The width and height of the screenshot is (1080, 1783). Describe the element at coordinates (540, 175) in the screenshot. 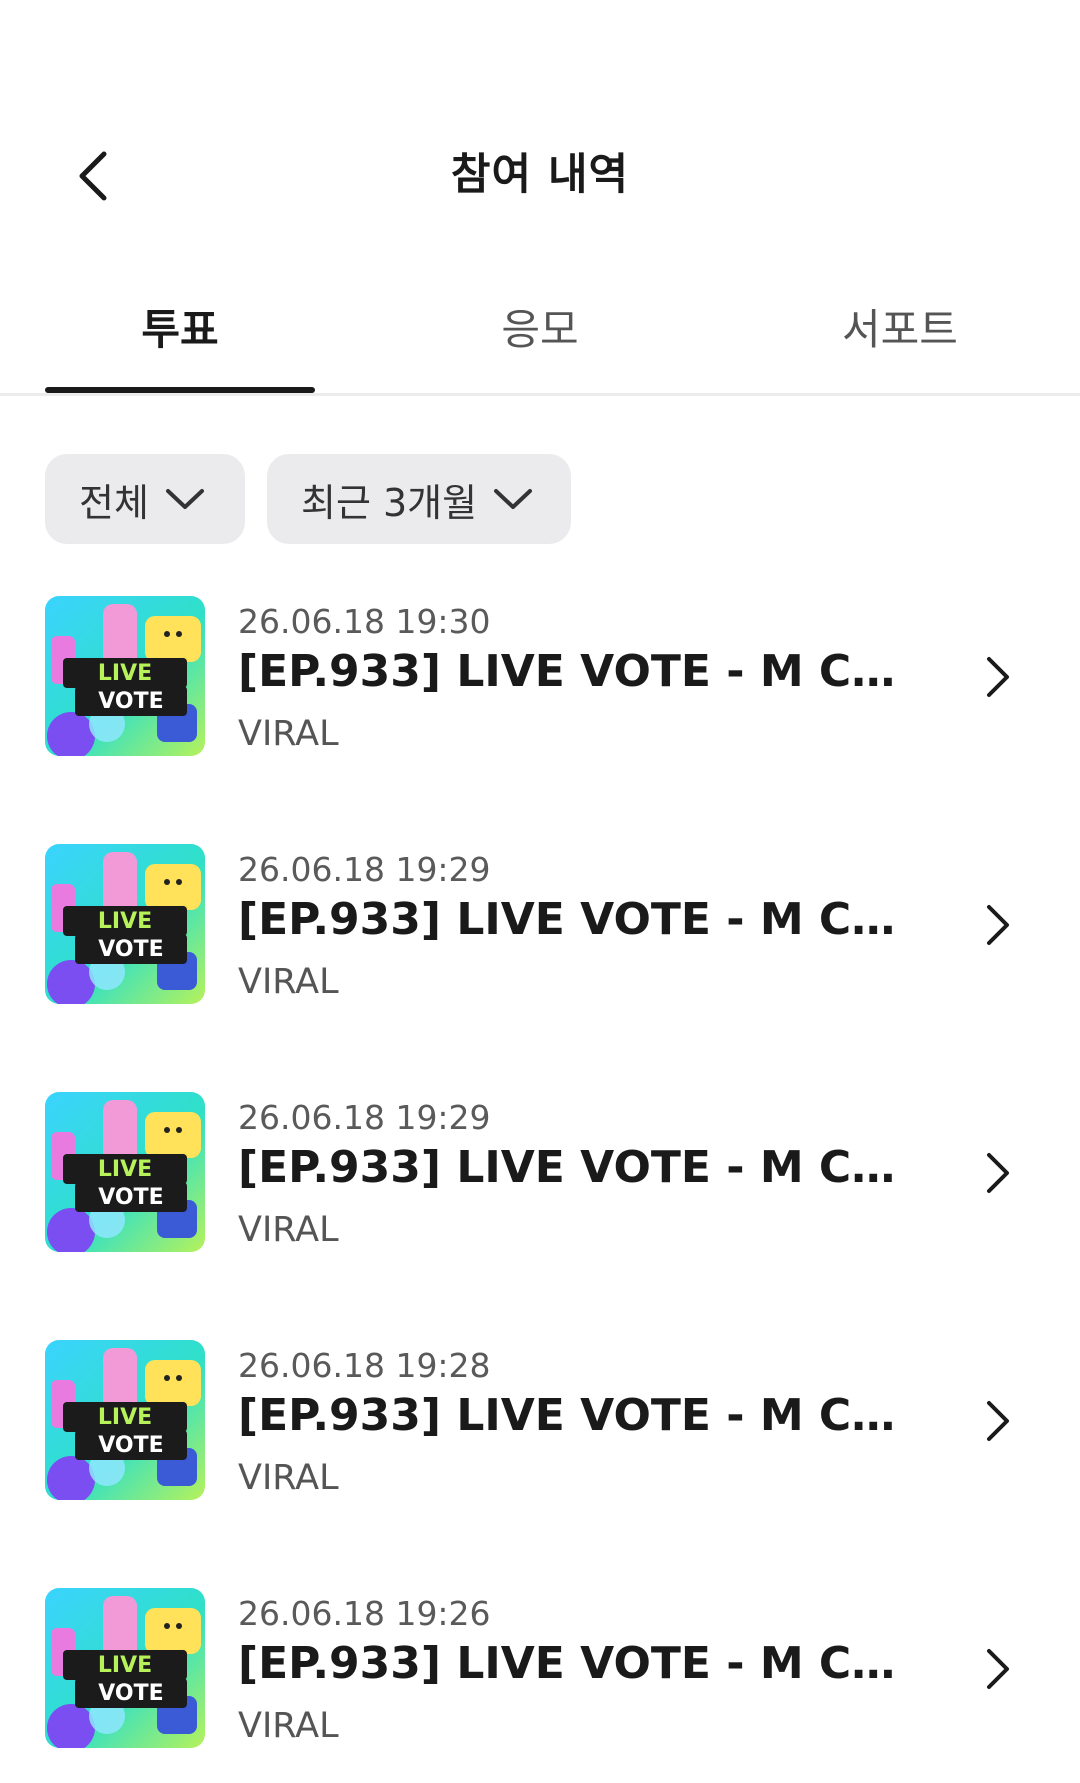

I see `page-title: 참여 내역` at that location.